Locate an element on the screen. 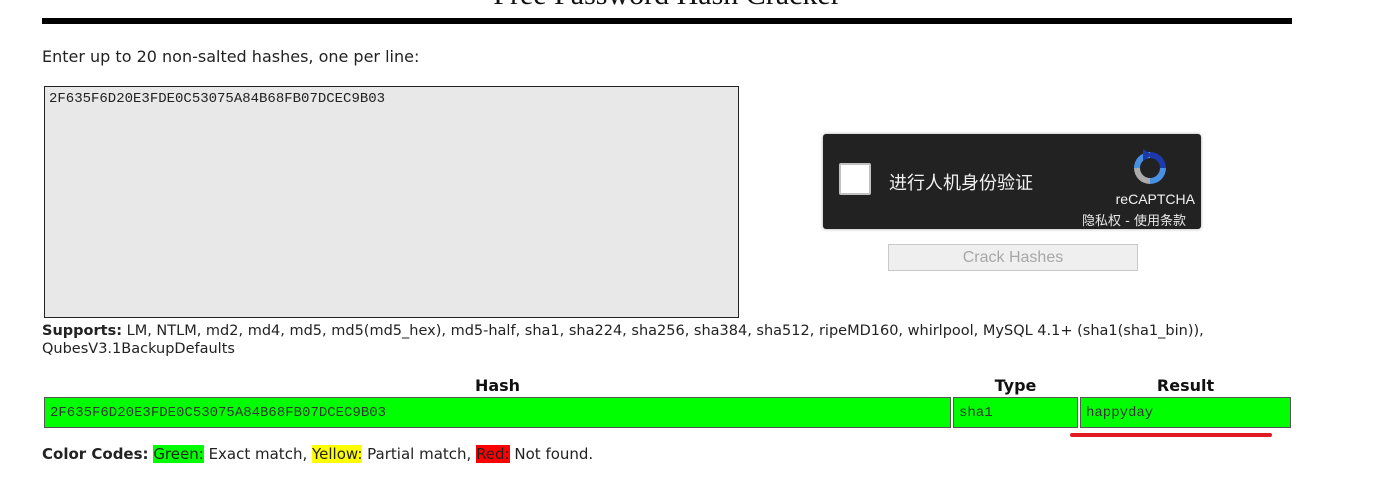 This screenshot has height=480, width=1380. column-header-result: Result is located at coordinates (1185, 385).